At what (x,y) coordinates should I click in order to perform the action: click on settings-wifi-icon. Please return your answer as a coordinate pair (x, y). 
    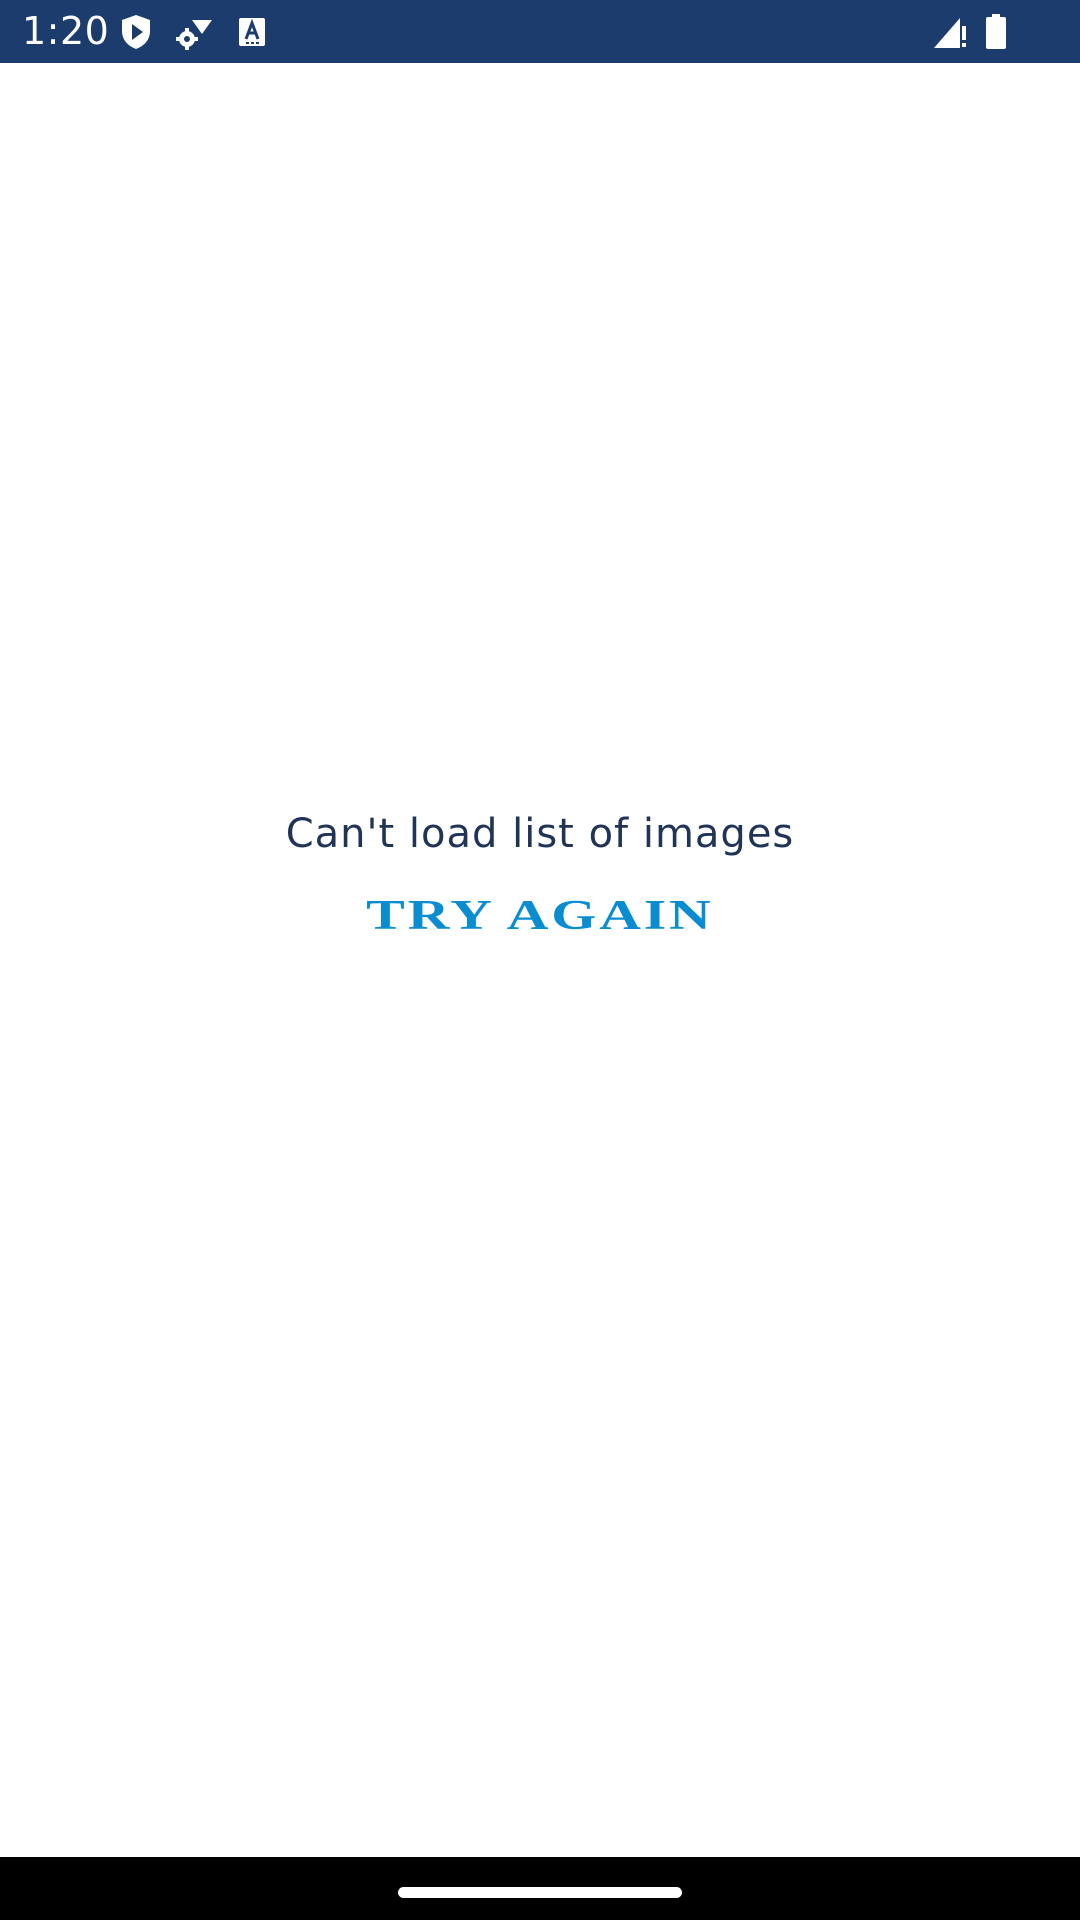
    Looking at the image, I should click on (193, 32).